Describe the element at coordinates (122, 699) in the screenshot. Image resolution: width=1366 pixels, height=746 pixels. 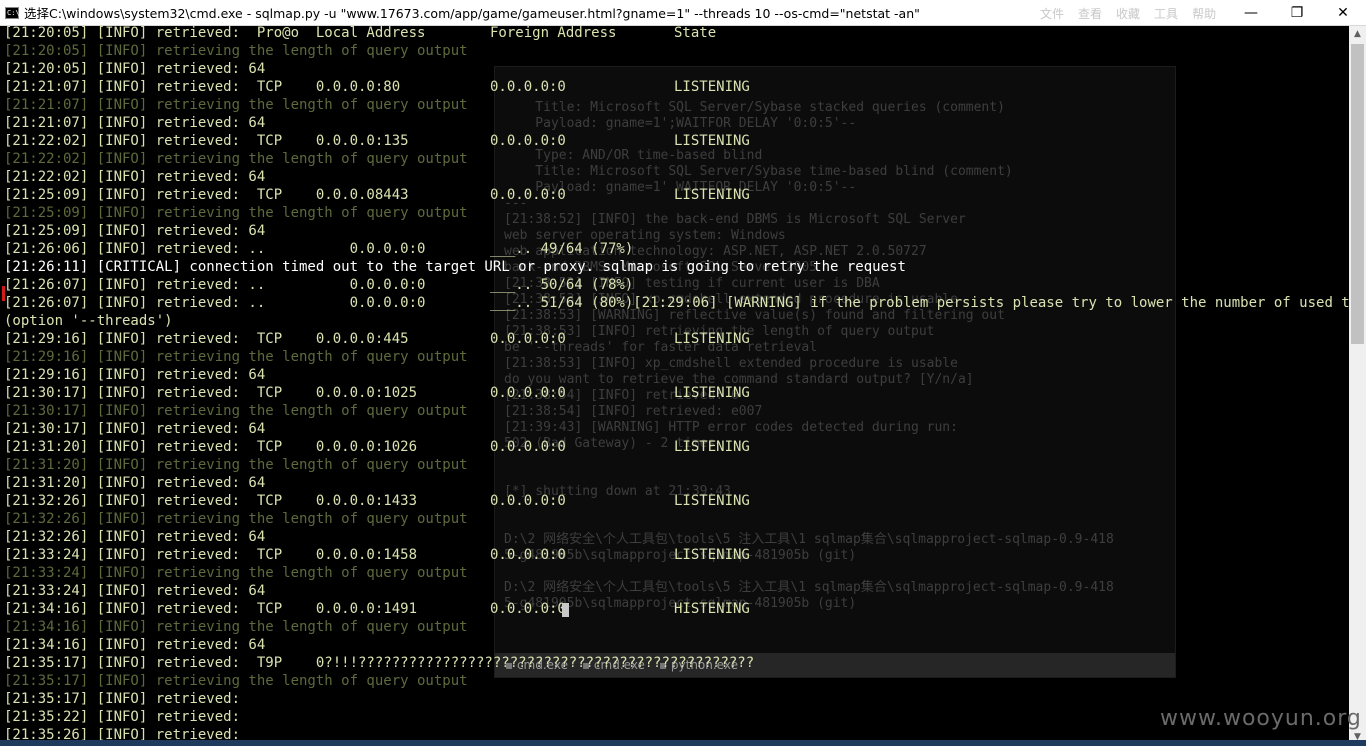
I see `console-line-text: [21:35:17] [INFO] retrieved:` at that location.